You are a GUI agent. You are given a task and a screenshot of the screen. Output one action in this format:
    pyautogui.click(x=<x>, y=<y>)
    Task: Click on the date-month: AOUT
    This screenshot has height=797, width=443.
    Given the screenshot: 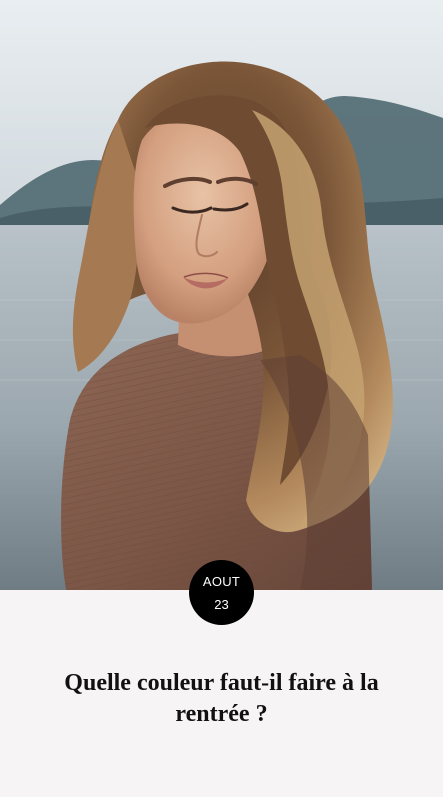 What is the action you would take?
    pyautogui.click(x=221, y=581)
    